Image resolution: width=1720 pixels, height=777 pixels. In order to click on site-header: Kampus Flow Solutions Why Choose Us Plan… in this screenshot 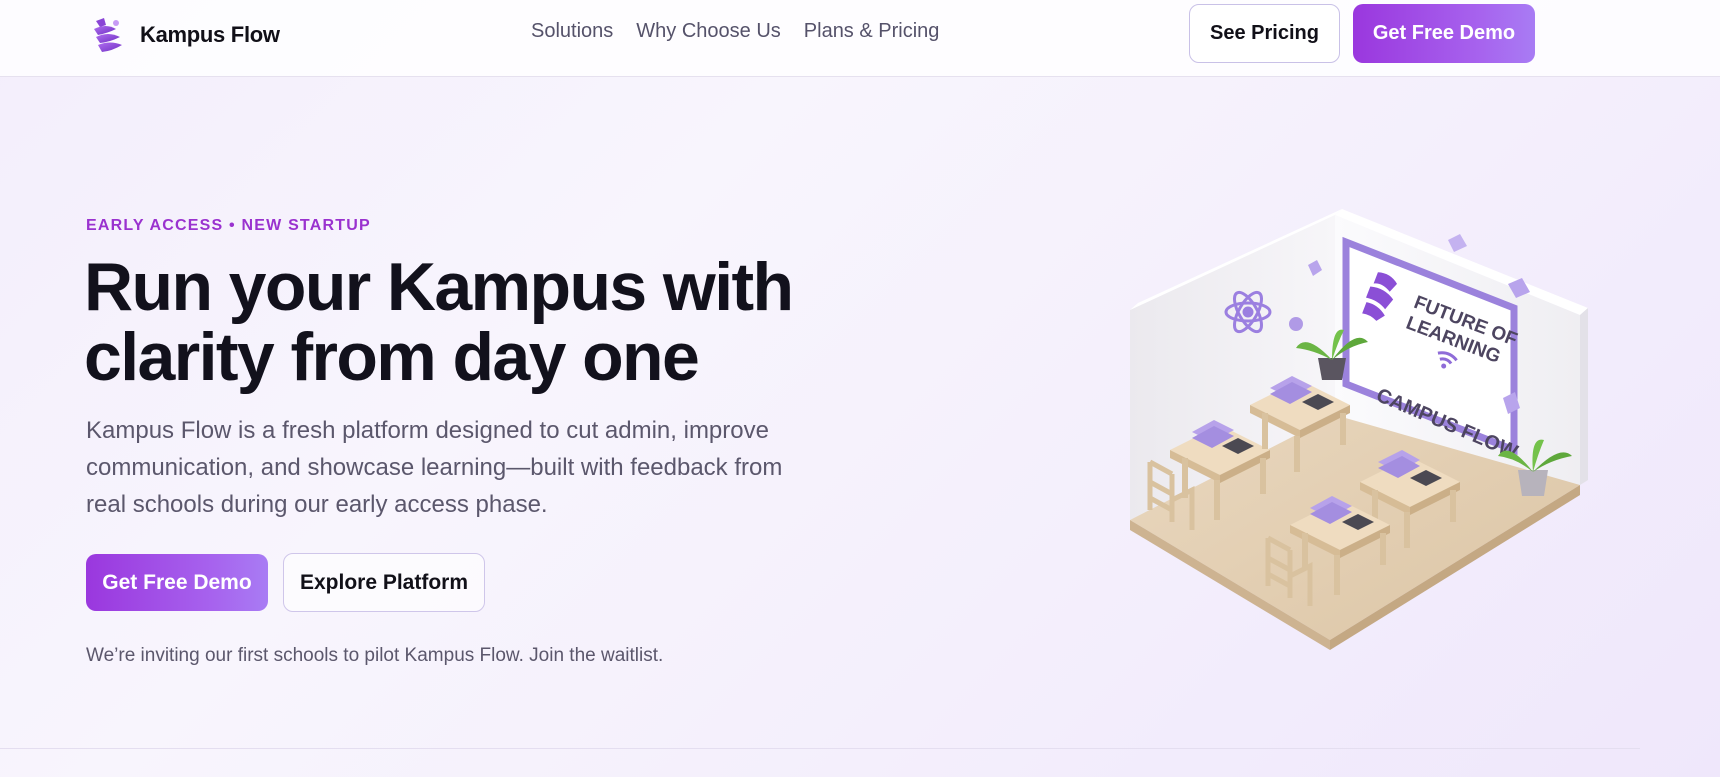, I will do `click(860, 38)`.